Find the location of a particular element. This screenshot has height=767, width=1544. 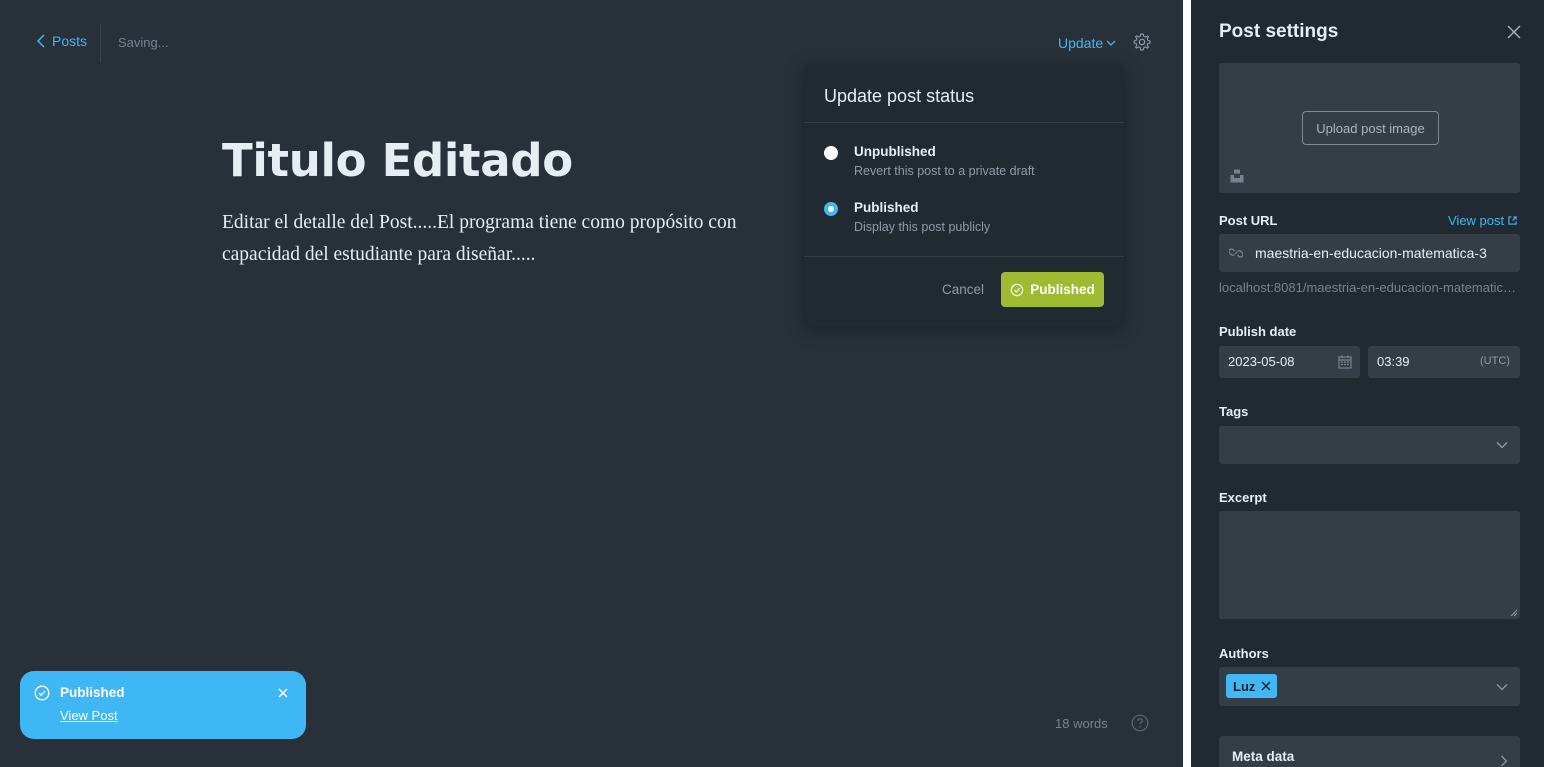

toast-view-post-link: View Post is located at coordinates (89, 715).